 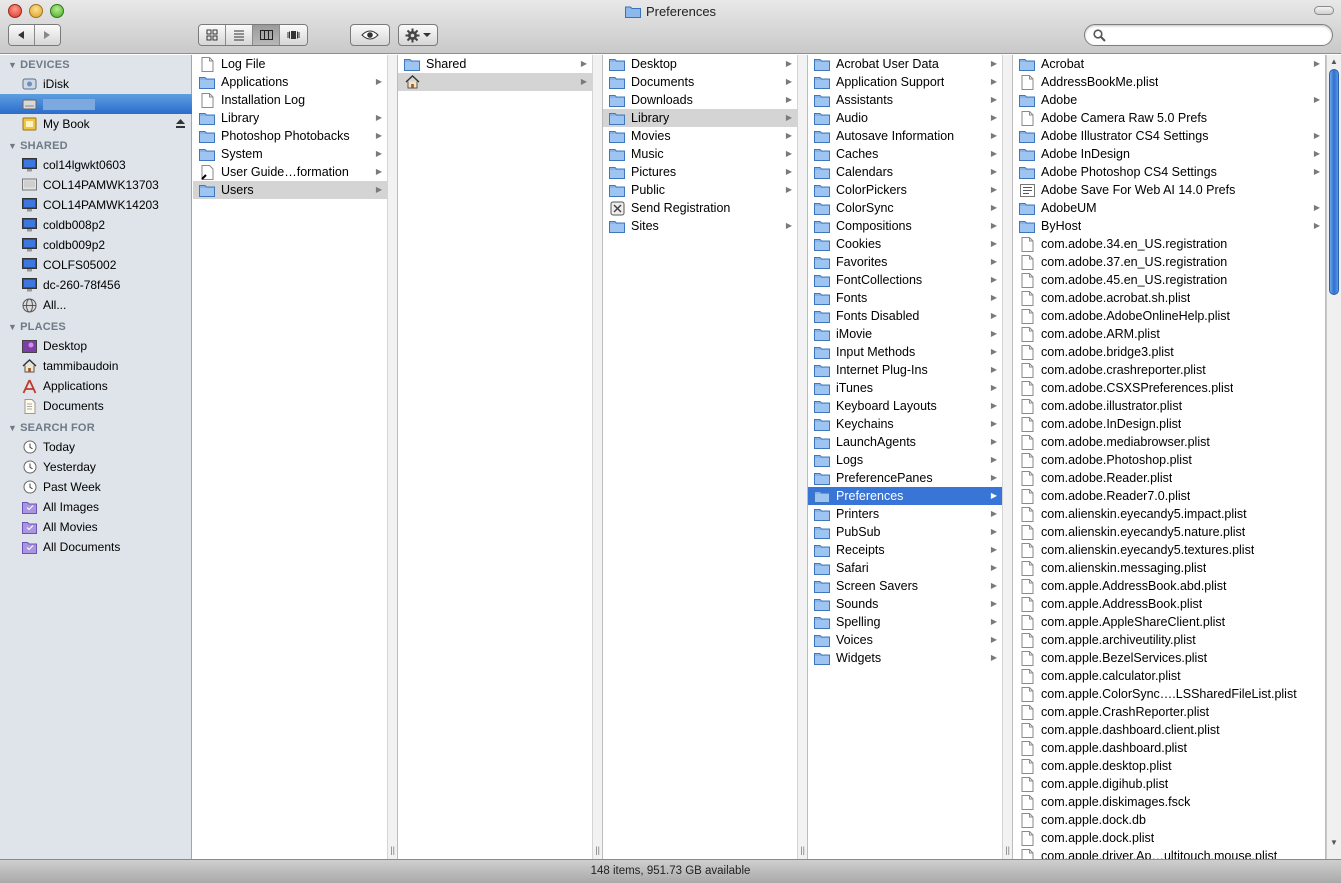 I want to click on column-row: Desktop ▶, so click(x=700, y=64).